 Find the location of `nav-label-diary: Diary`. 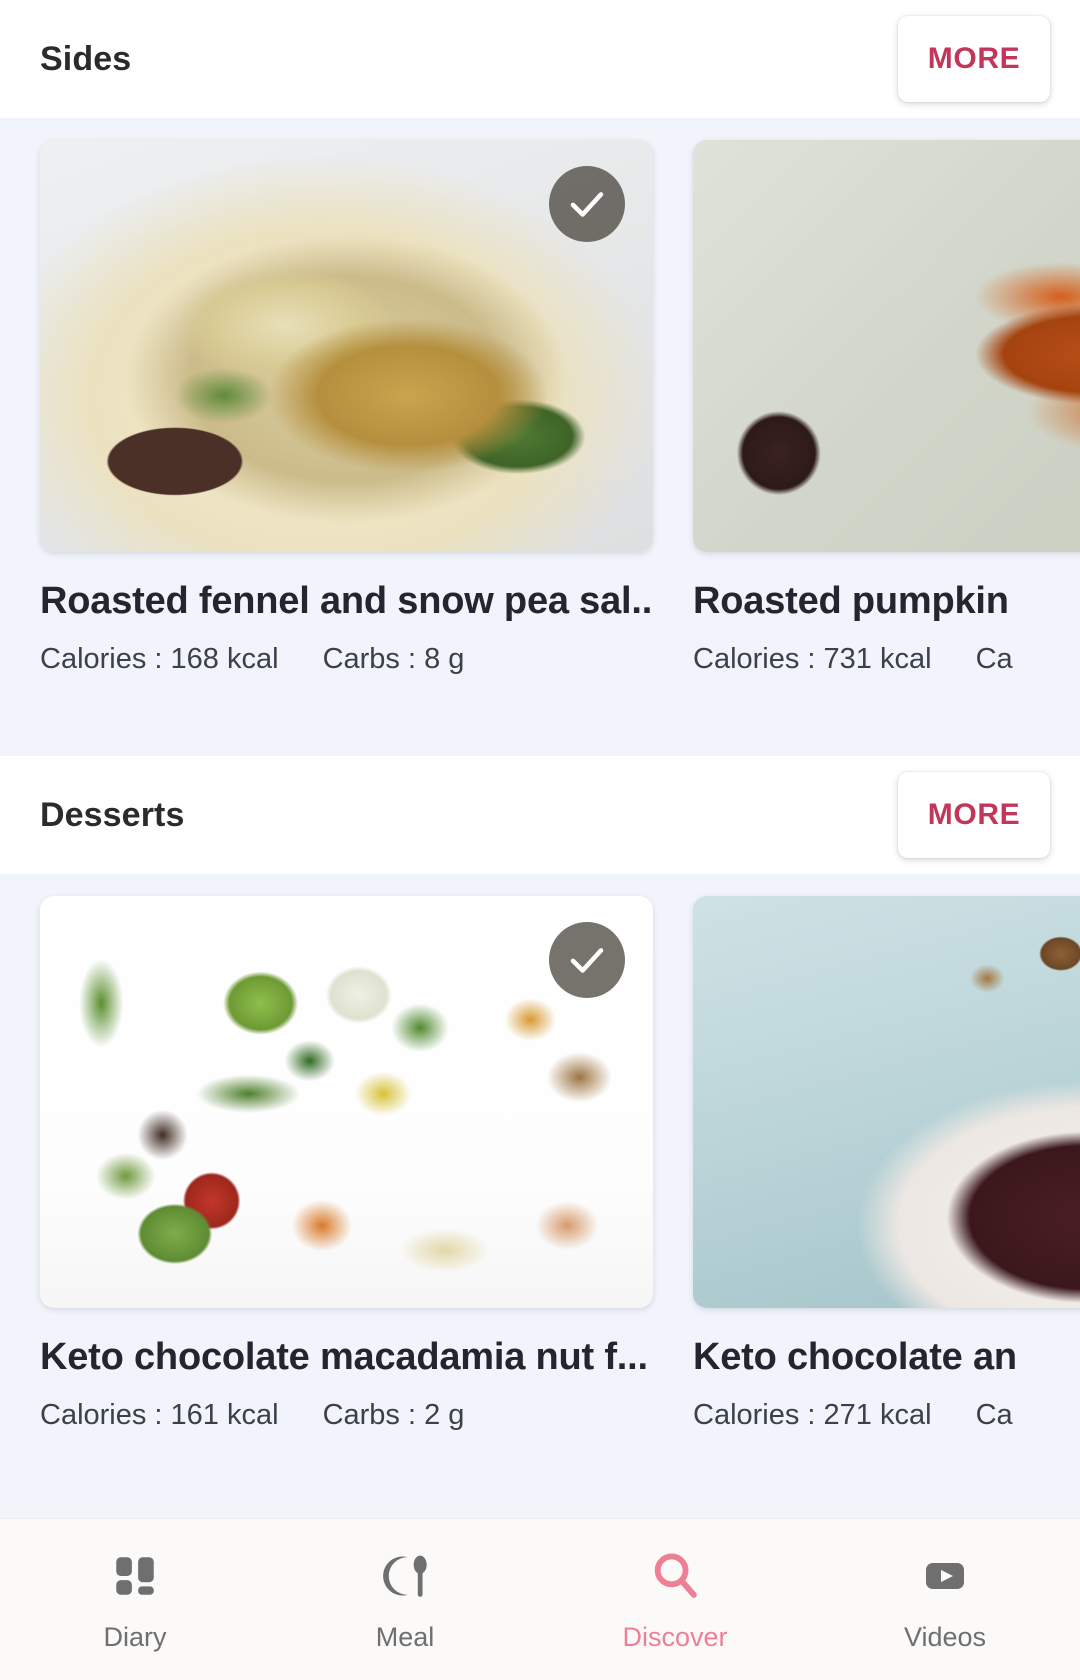

nav-label-diary: Diary is located at coordinates (135, 1637).